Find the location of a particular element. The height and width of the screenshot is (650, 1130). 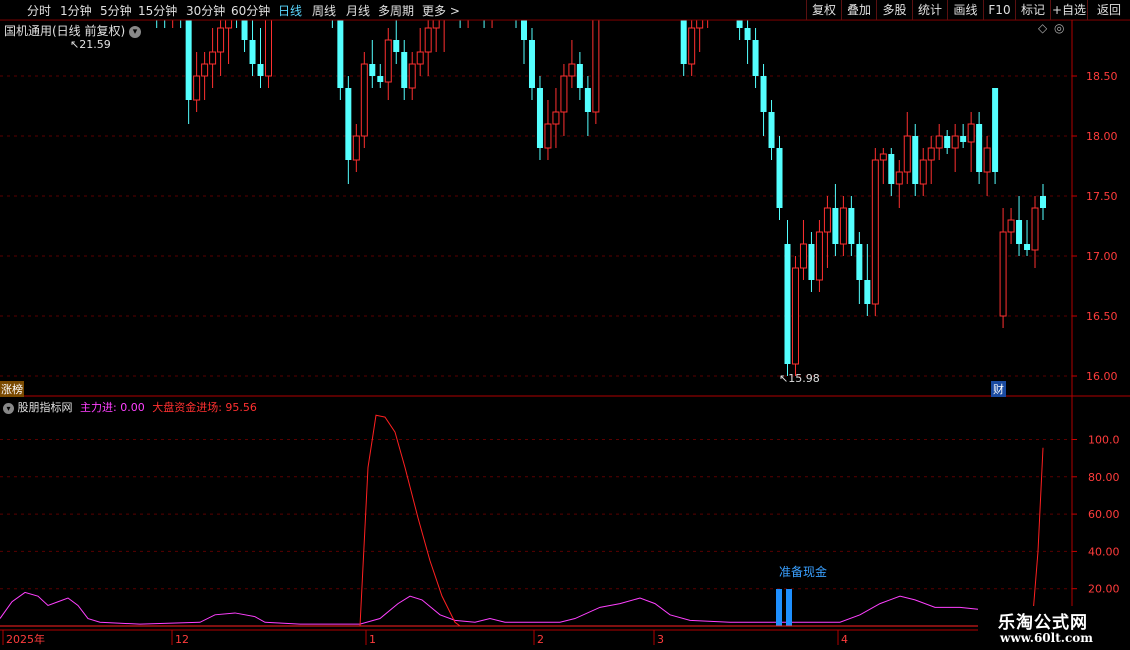

period-tab-9: 多周期 is located at coordinates (396, 10).